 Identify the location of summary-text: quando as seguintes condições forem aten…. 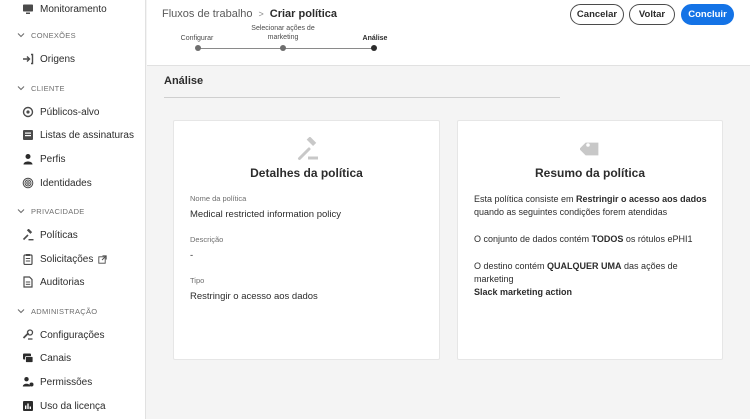
(571, 212).